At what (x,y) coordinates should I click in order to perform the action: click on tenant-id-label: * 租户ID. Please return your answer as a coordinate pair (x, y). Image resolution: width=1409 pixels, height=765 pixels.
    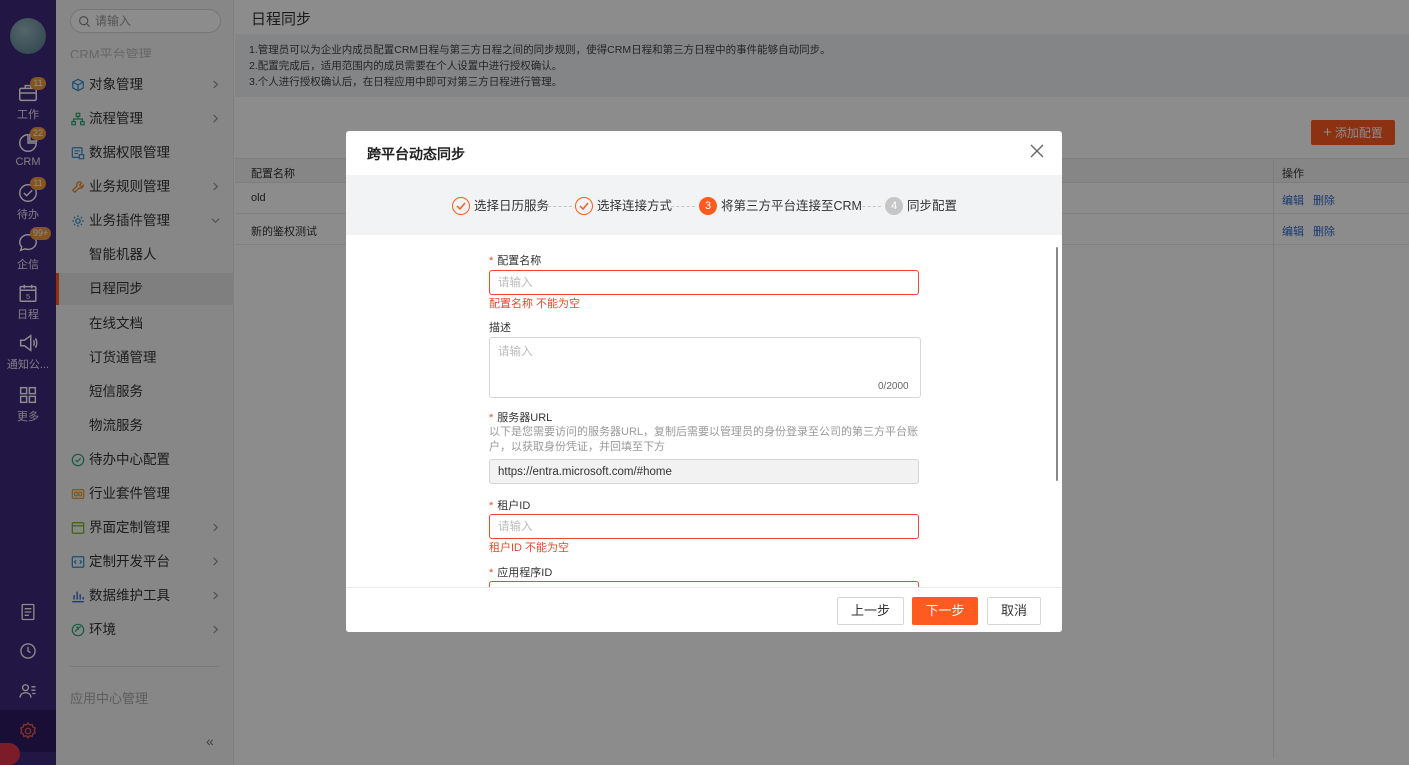
    Looking at the image, I should click on (510, 506).